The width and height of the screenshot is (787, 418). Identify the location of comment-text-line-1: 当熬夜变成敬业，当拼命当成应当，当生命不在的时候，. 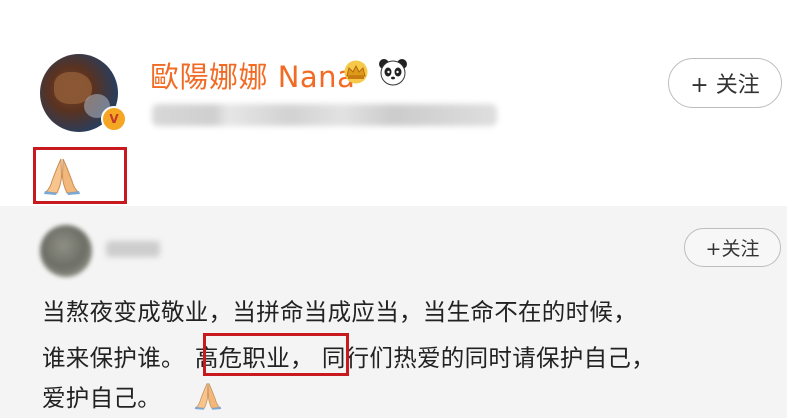
(339, 312).